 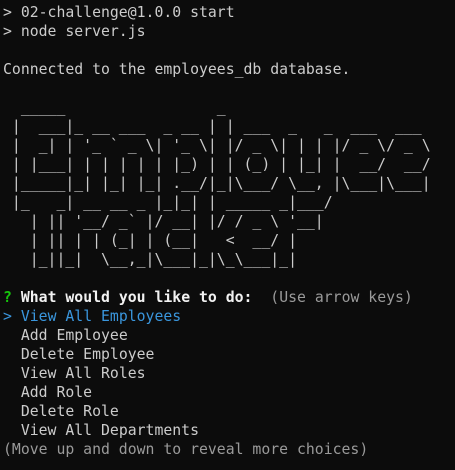 I want to click on menu-choice: Delete Role, so click(x=229, y=411).